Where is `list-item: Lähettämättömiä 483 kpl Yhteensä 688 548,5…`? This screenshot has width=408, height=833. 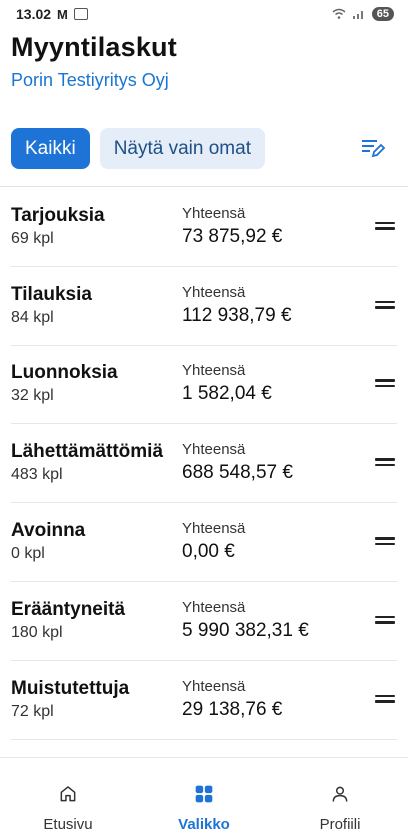 list-item: Lähettämättömiä 483 kpl Yhteensä 688 548,5… is located at coordinates (204, 464).